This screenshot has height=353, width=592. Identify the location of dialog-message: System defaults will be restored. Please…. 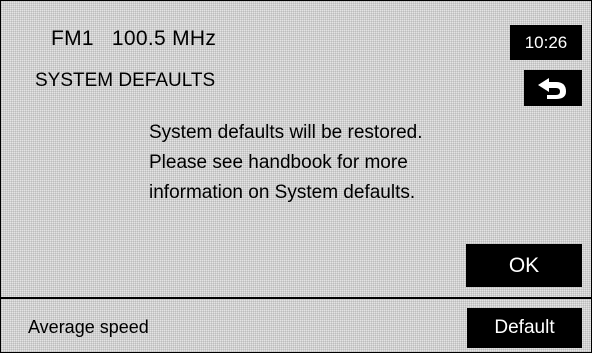
(286, 163).